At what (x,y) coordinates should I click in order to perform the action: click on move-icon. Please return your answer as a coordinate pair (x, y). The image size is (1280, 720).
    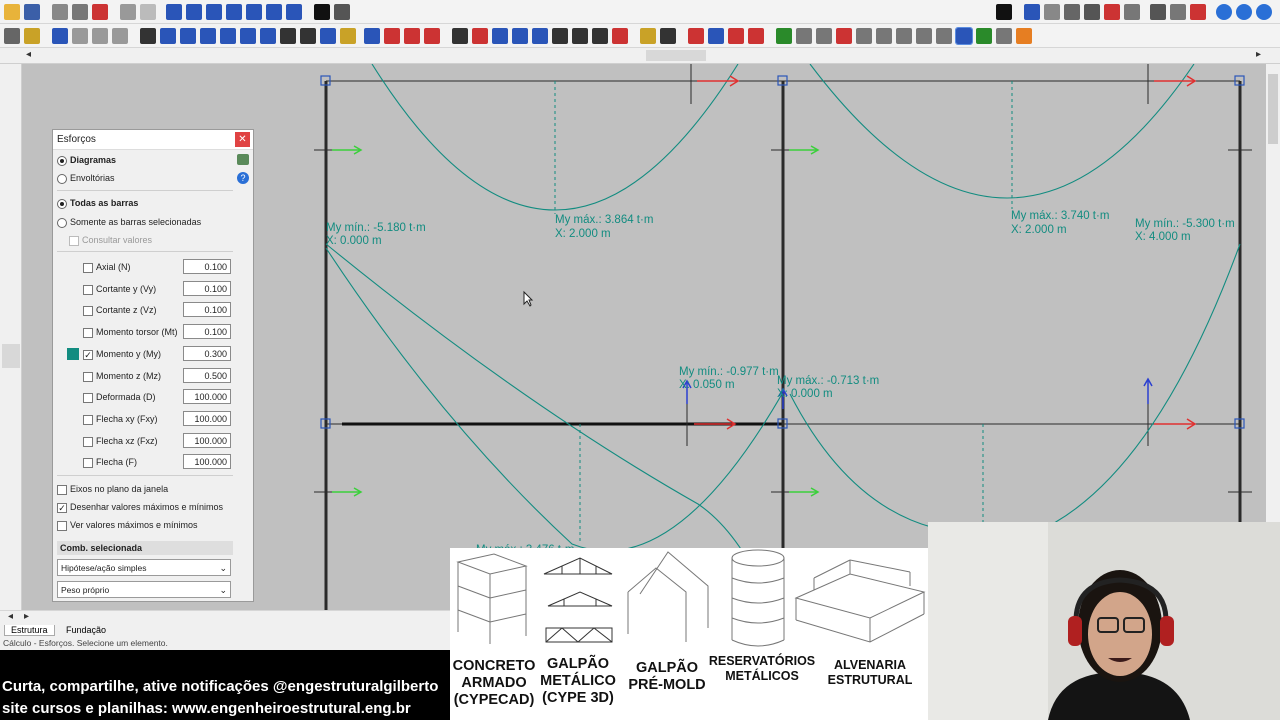
    Looking at the image, I should click on (148, 36).